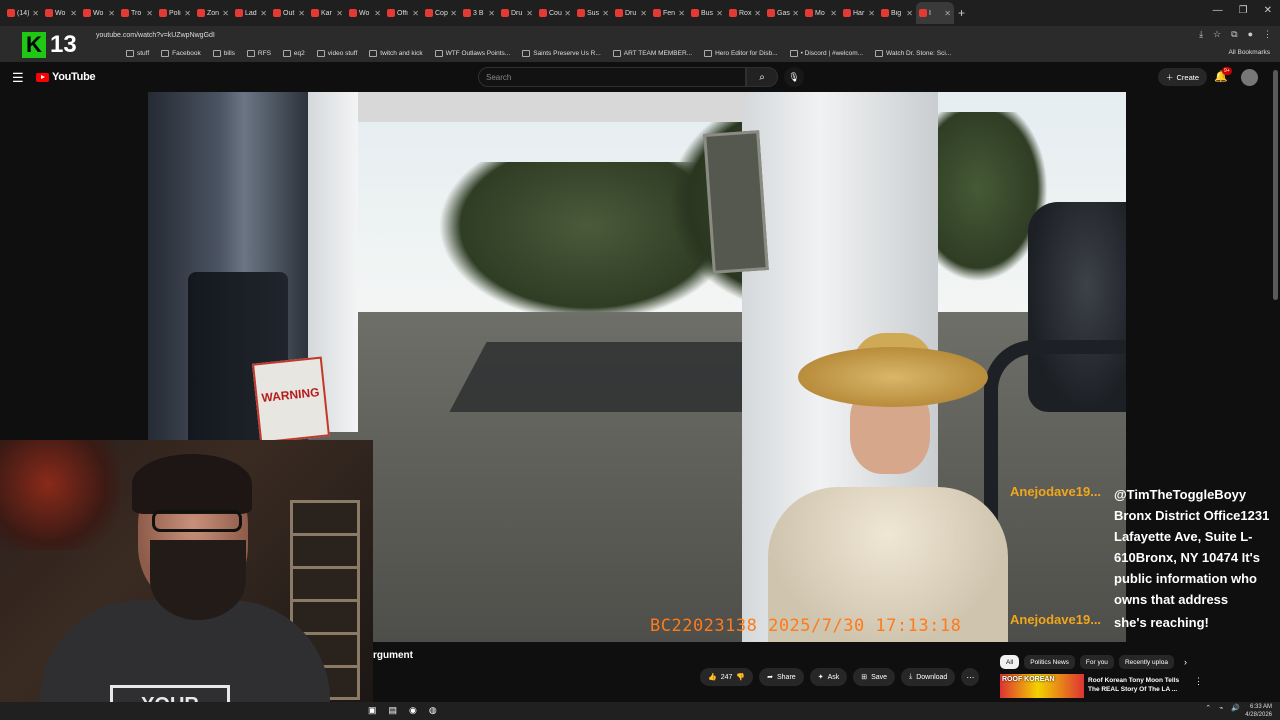  I want to click on search-button: ⌕, so click(762, 77).